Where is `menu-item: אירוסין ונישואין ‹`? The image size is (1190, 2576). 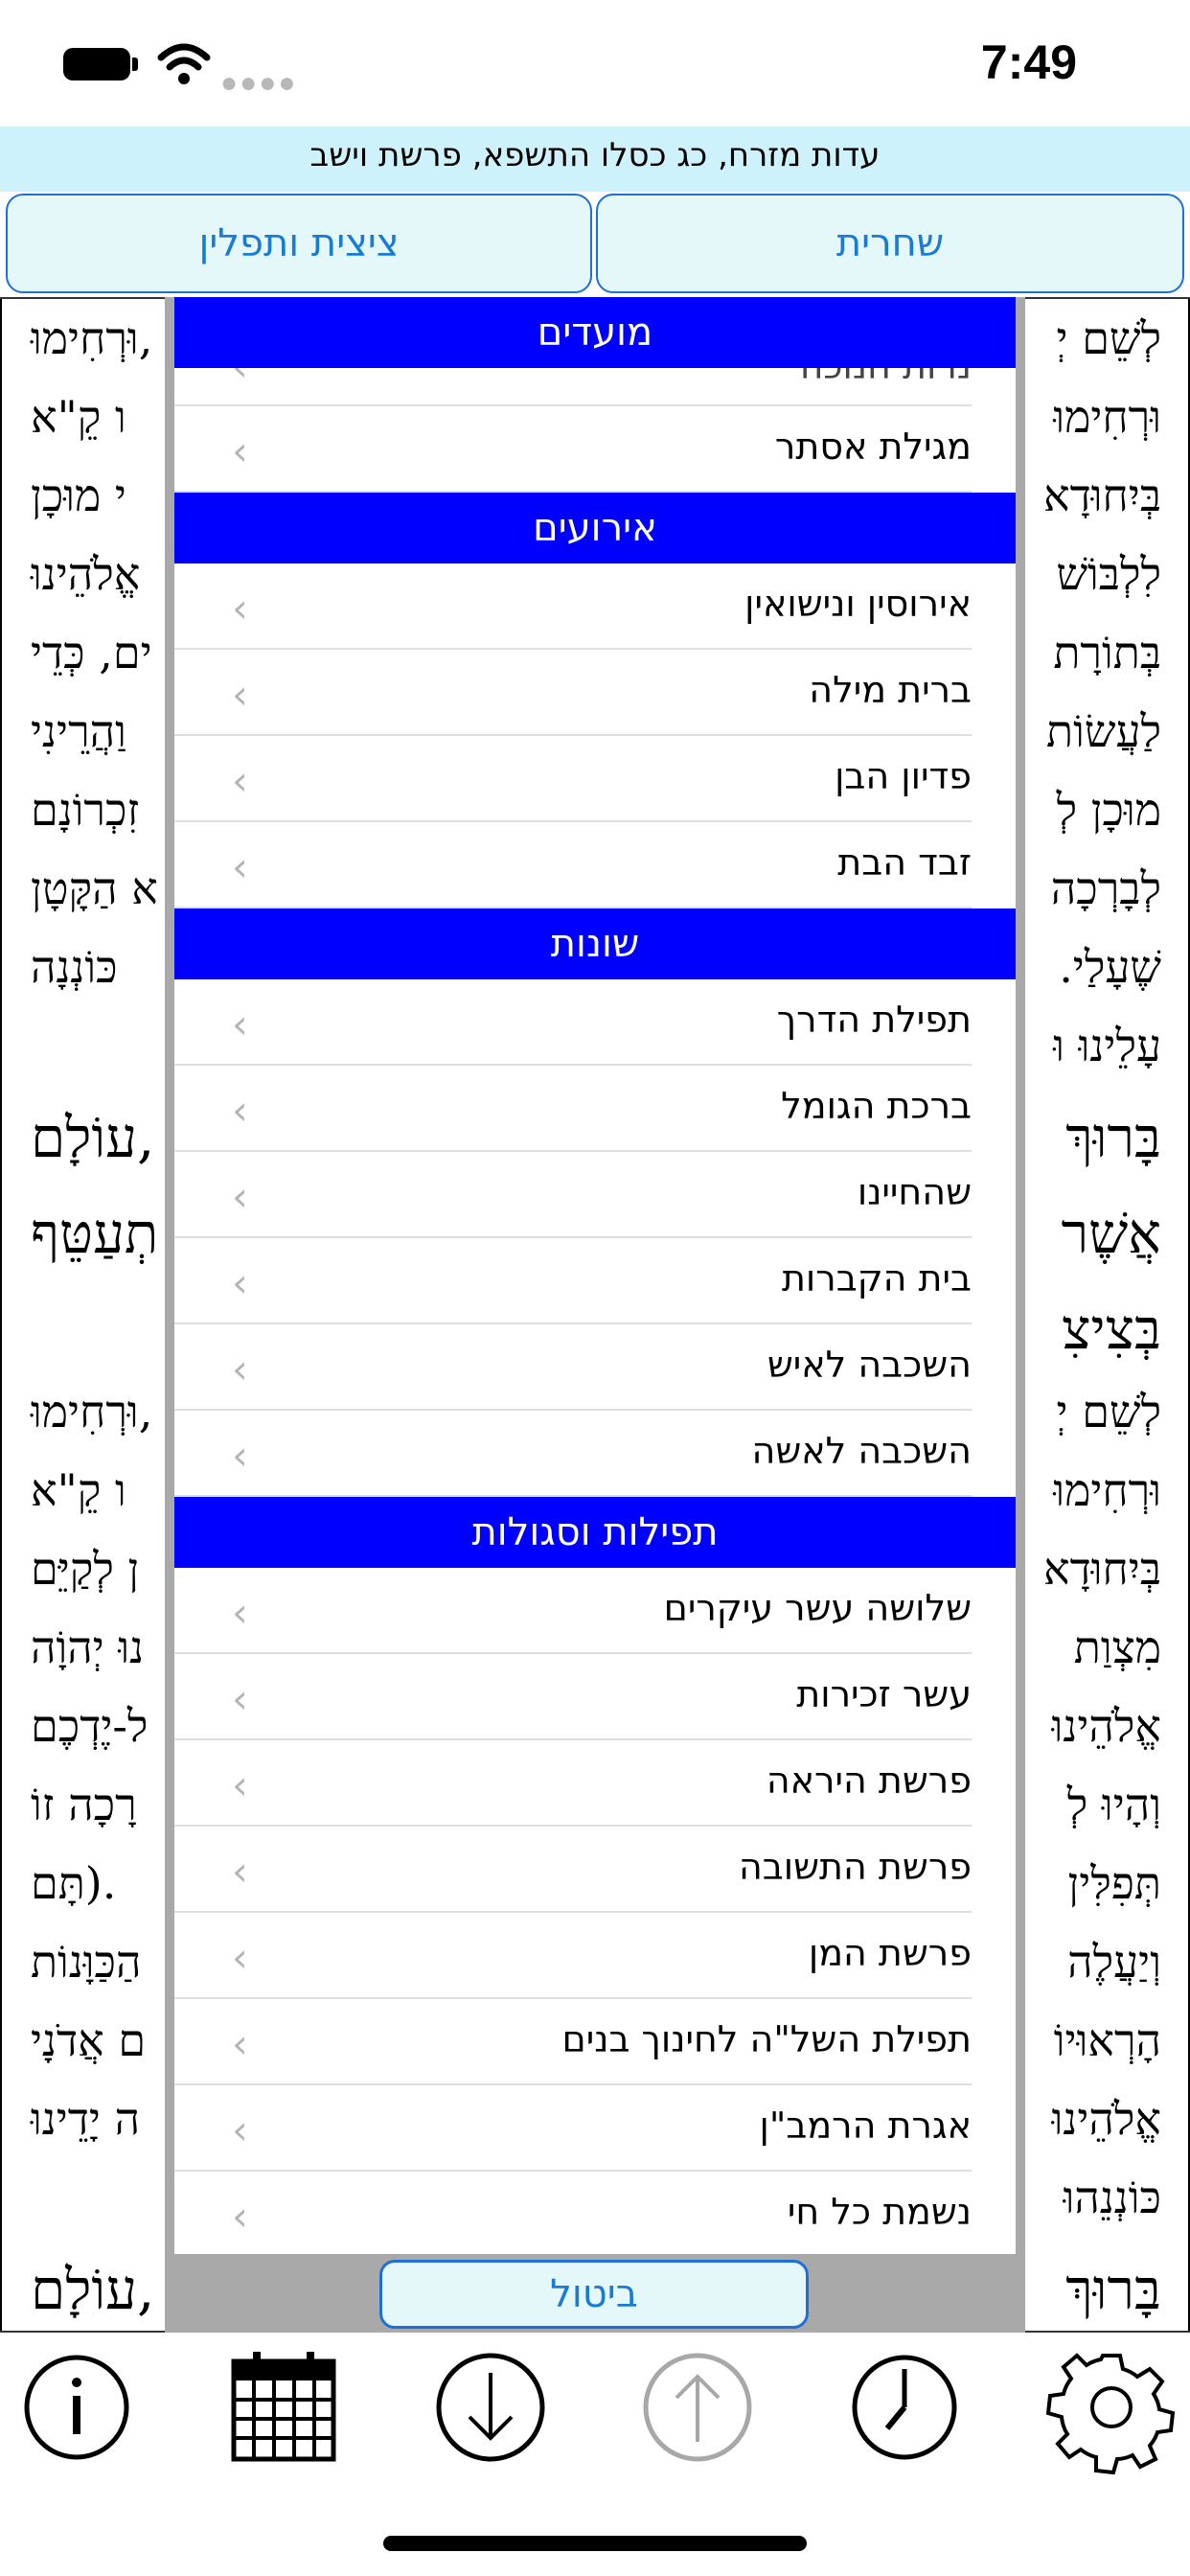
menu-item: אירוסין ונישואין ‹ is located at coordinates (573, 607).